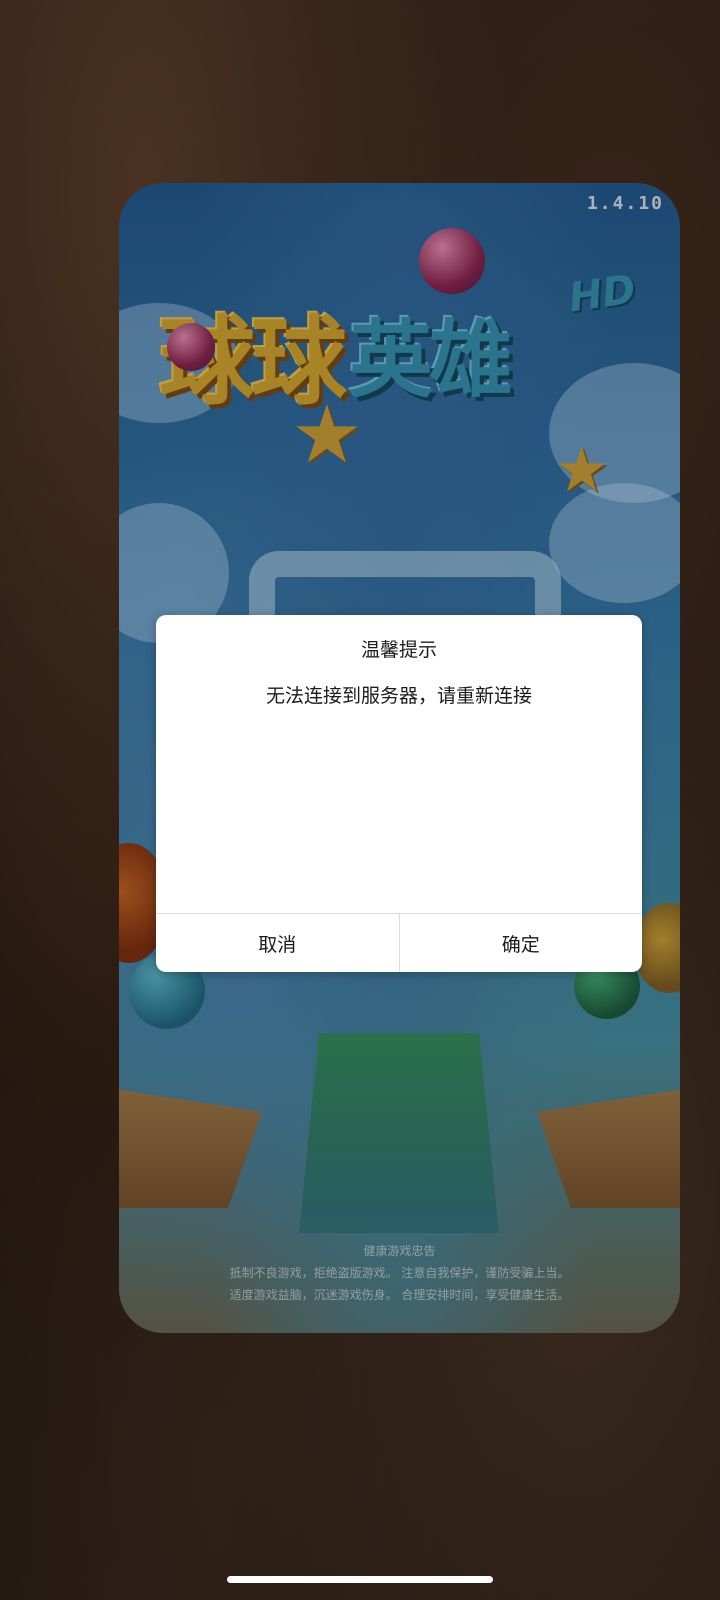 The width and height of the screenshot is (720, 1600). I want to click on dialog-button-bar: 取消 确定, so click(399, 942).